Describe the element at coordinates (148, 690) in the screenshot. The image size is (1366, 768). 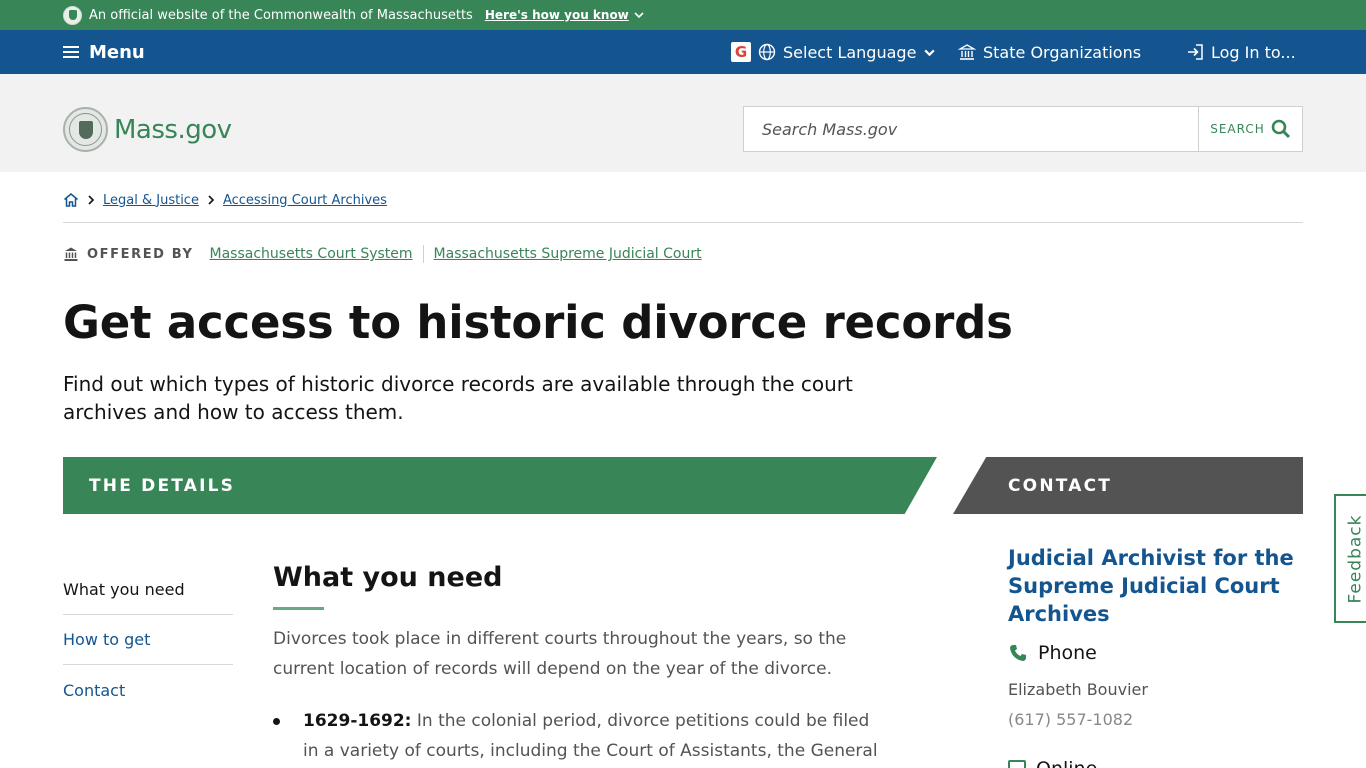
I see `toc-item-contact: Contact` at that location.